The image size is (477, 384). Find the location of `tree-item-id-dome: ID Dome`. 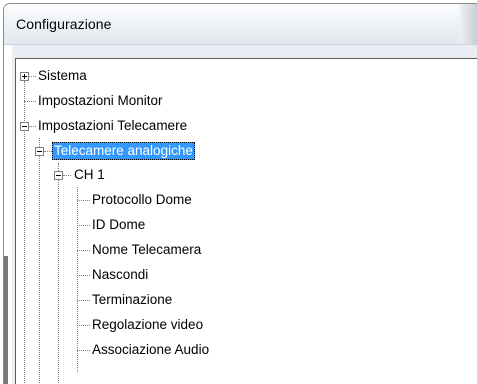

tree-item-id-dome: ID Dome is located at coordinates (166, 225).